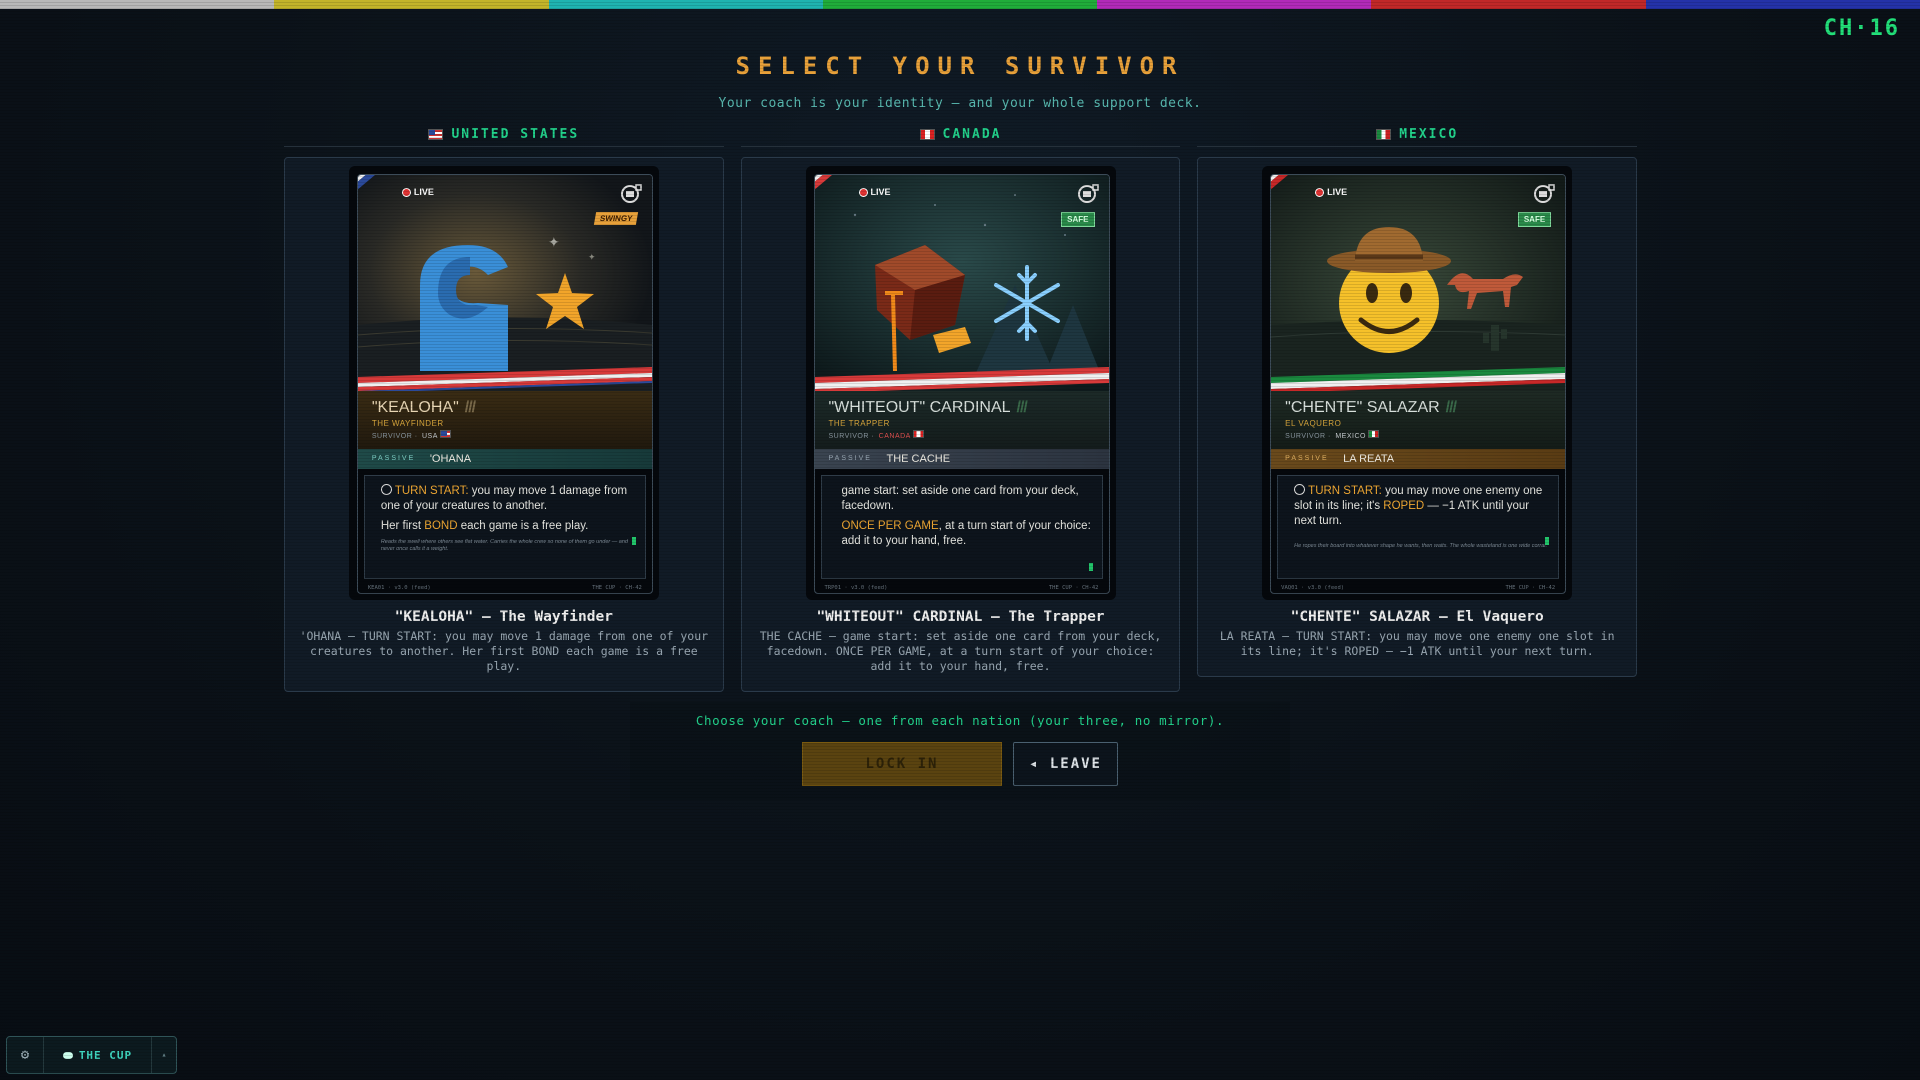  I want to click on color-bar, so click(960, 4).